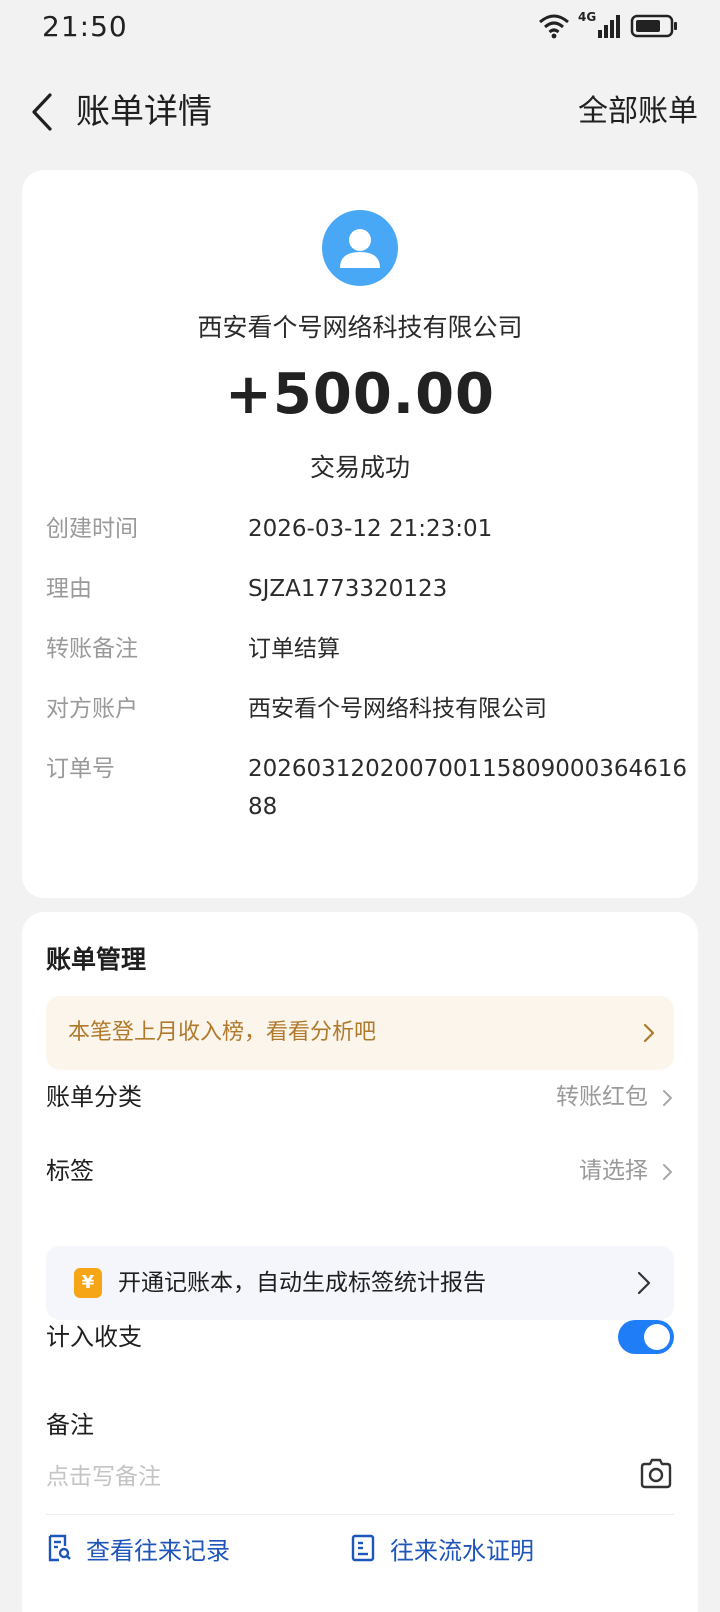 The height and width of the screenshot is (1612, 720). Describe the element at coordinates (613, 1171) in the screenshot. I see `row-value: 请选择` at that location.